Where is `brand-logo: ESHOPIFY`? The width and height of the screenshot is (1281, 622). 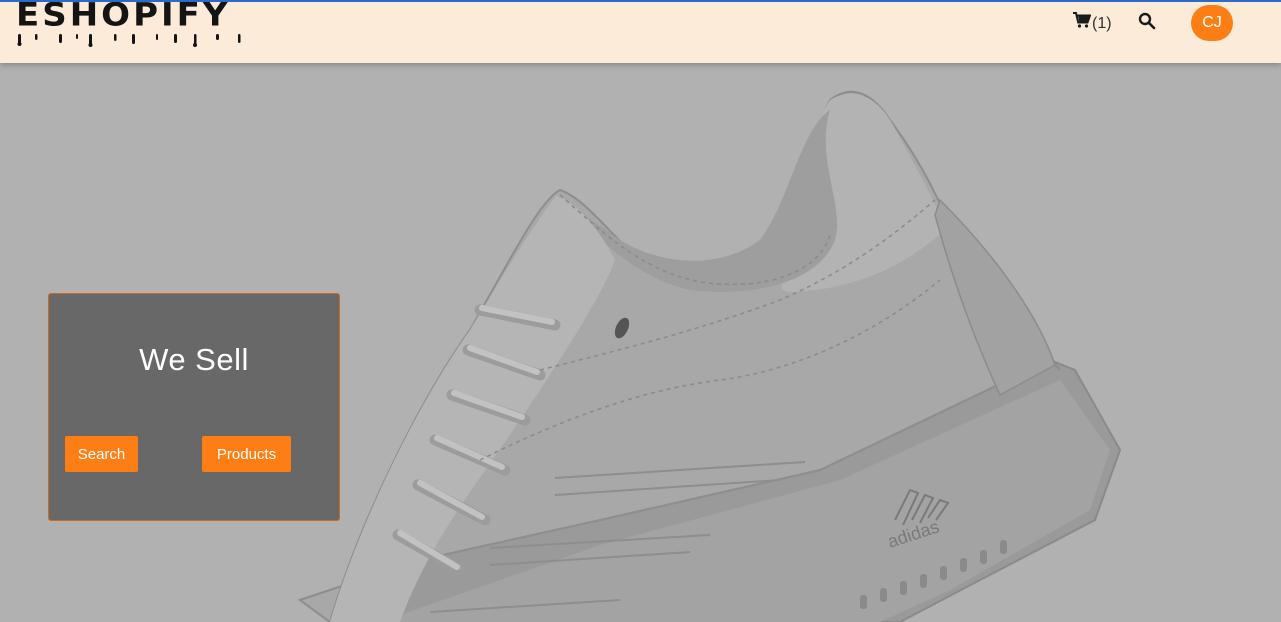
brand-logo: ESHOPIFY is located at coordinates (141, 24).